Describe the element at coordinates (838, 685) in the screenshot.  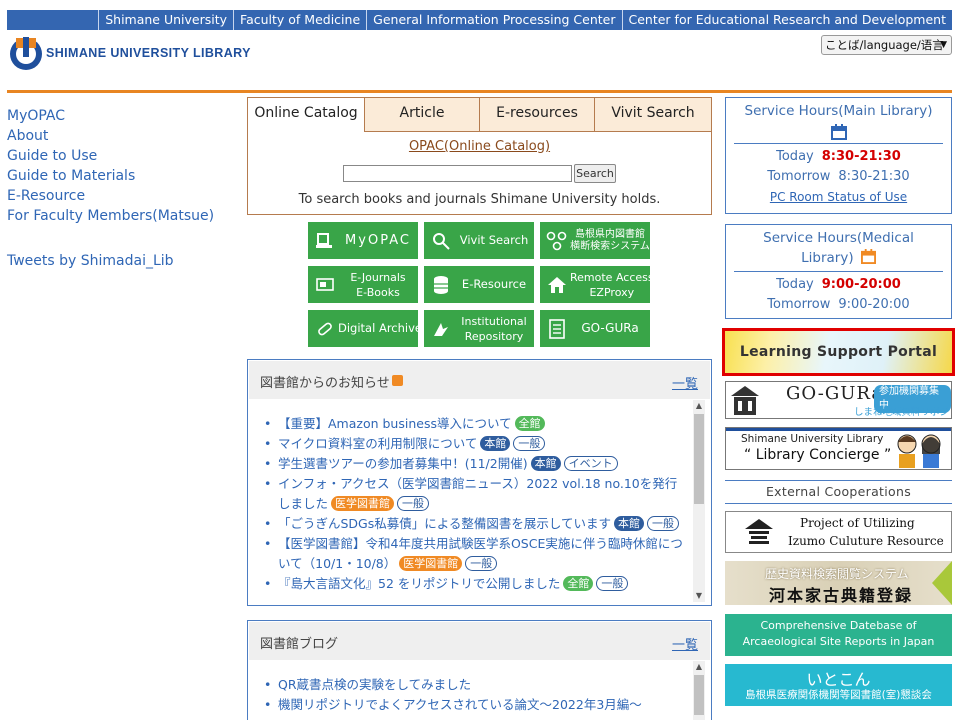
I see `itoken-banner: いとこん 島根県医療関係機関等図書館(室)懇談会` at that location.